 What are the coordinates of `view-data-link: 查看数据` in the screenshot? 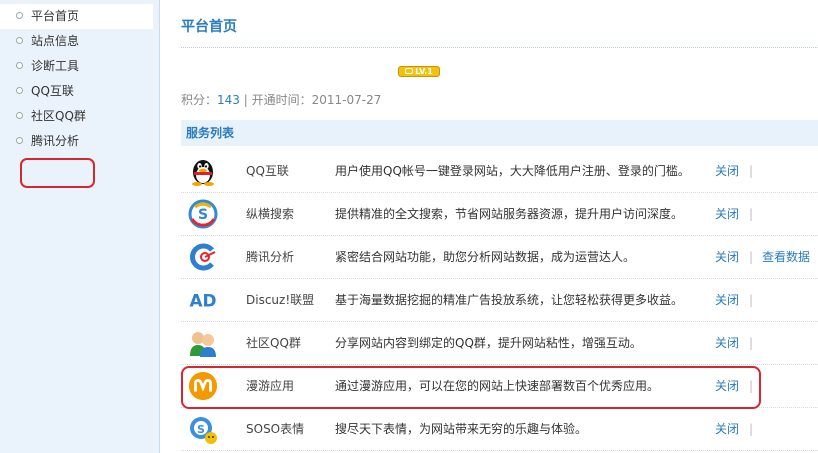 It's located at (786, 257).